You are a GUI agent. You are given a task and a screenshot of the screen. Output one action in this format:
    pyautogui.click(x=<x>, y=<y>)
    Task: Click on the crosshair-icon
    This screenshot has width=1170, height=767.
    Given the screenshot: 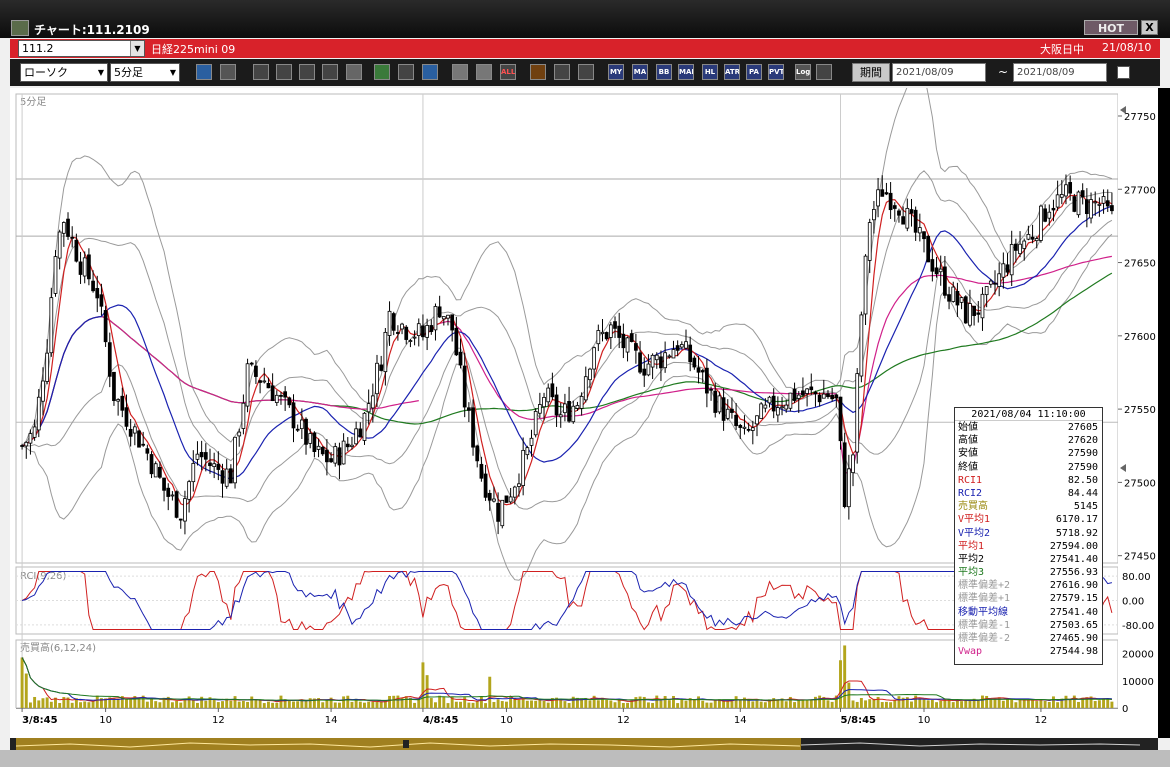 What is the action you would take?
    pyautogui.click(x=228, y=72)
    